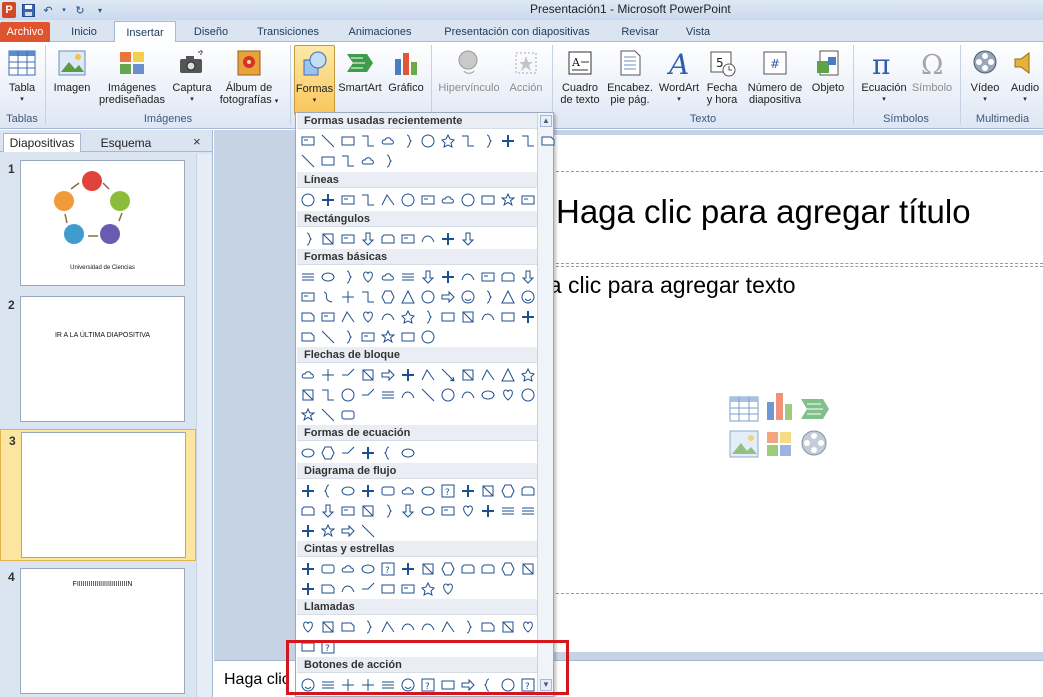  Describe the element at coordinates (526, 80) in the screenshot. I see `accion-button: Acción` at that location.